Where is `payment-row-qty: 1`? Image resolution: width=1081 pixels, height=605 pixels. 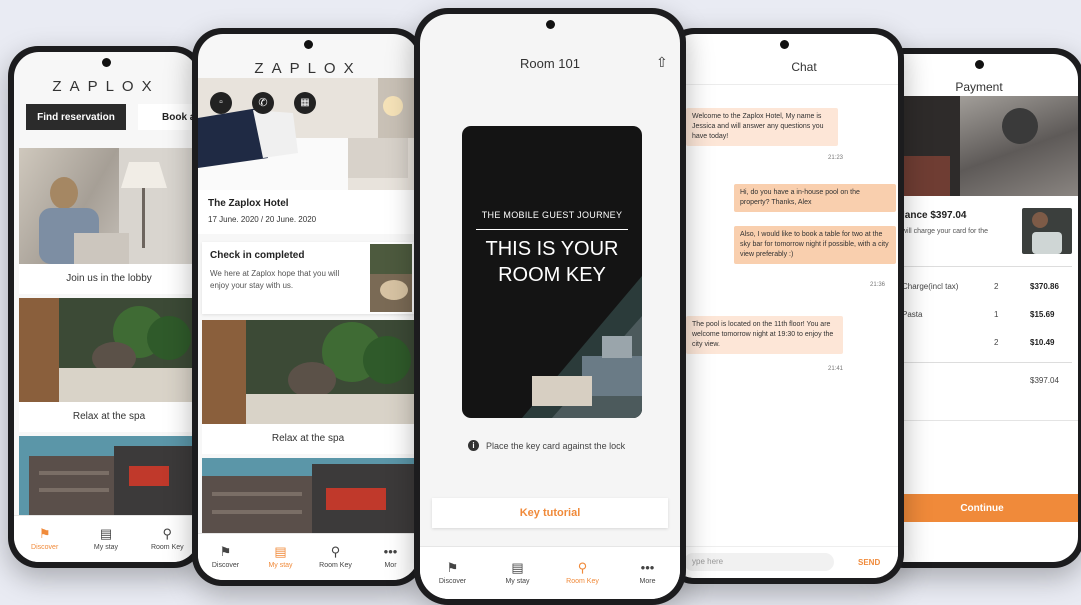 payment-row-qty: 1 is located at coordinates (996, 314).